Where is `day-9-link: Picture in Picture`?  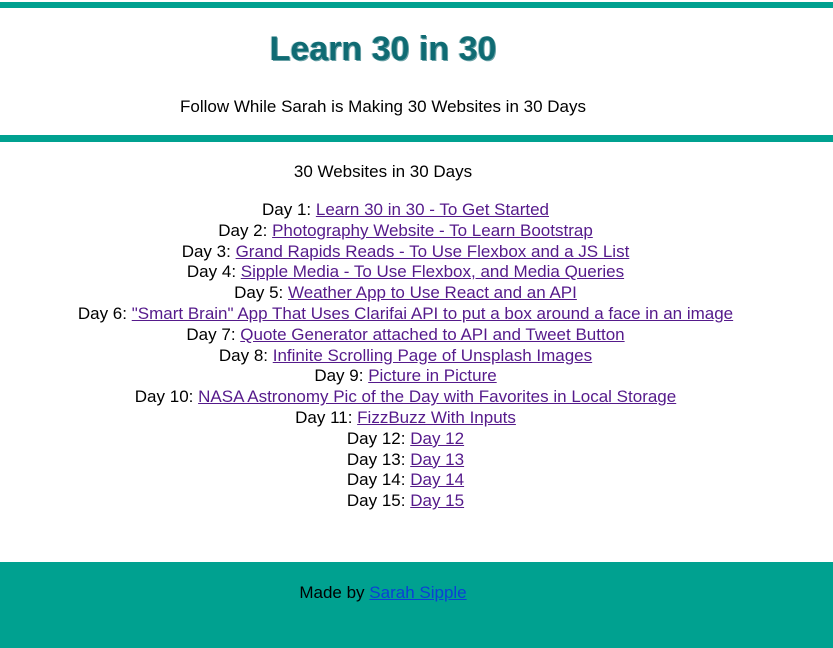
day-9-link: Picture in Picture is located at coordinates (432, 375).